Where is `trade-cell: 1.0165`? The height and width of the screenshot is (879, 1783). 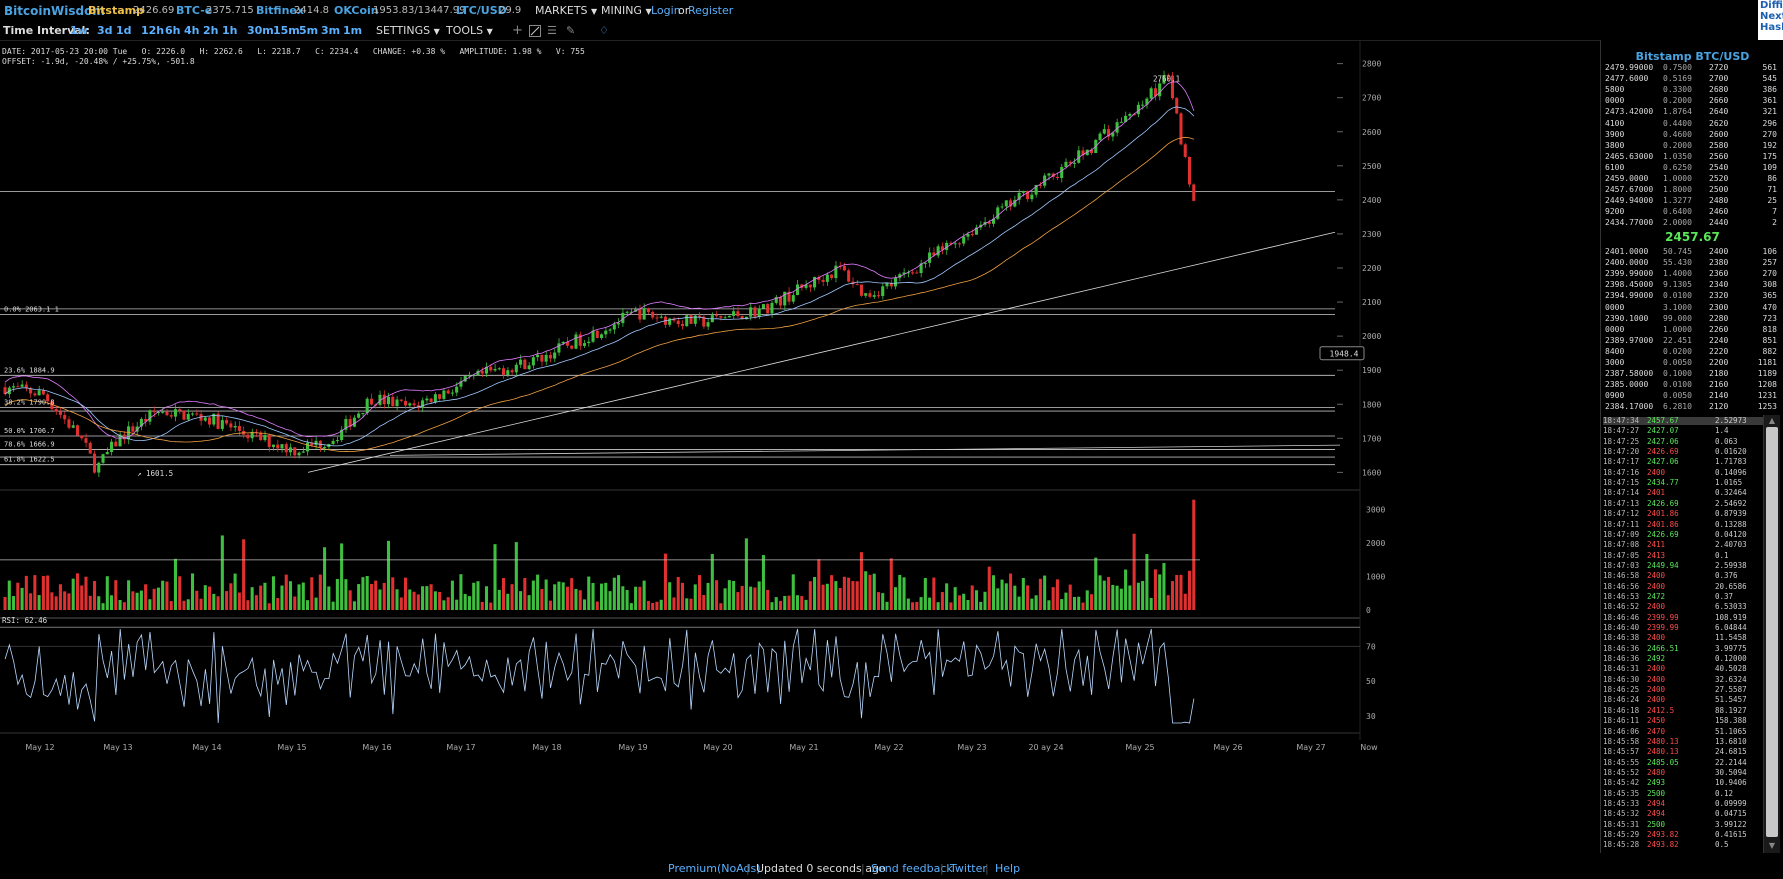 trade-cell: 1.0165 is located at coordinates (1729, 483).